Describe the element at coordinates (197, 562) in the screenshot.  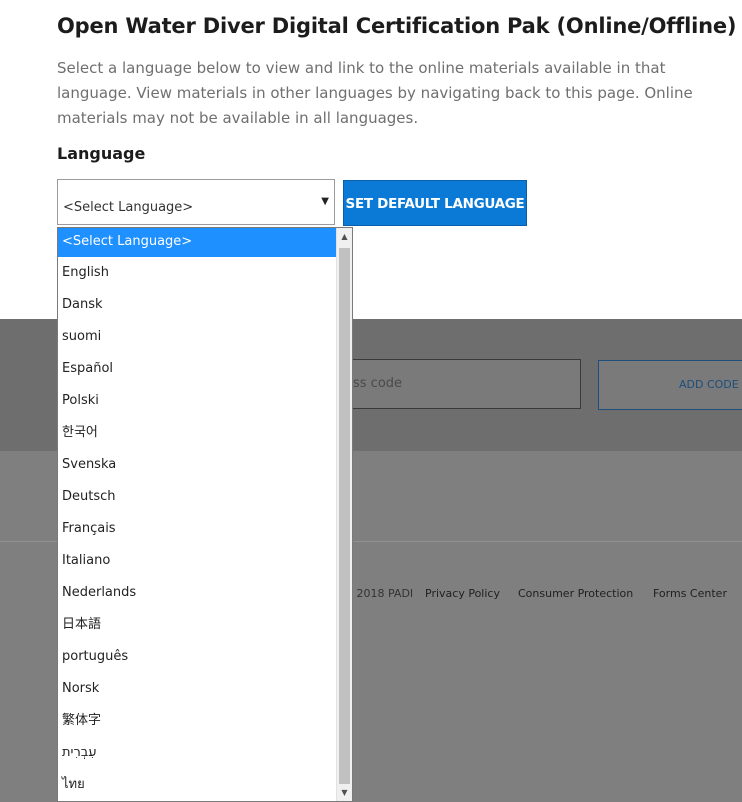
I see `language-option: Italiano` at that location.